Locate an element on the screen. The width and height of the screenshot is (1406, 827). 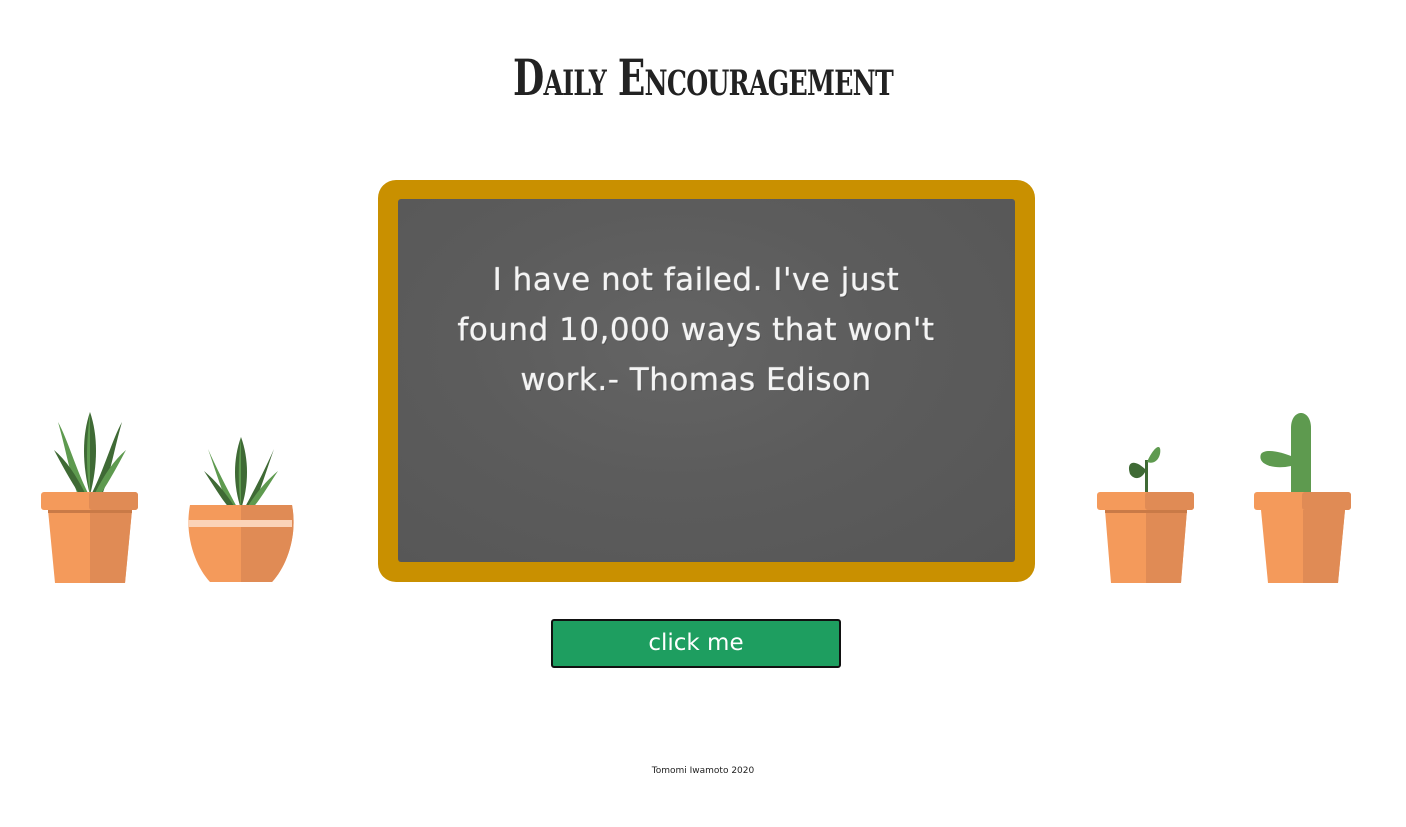
click-me-button: click me is located at coordinates (696, 643).